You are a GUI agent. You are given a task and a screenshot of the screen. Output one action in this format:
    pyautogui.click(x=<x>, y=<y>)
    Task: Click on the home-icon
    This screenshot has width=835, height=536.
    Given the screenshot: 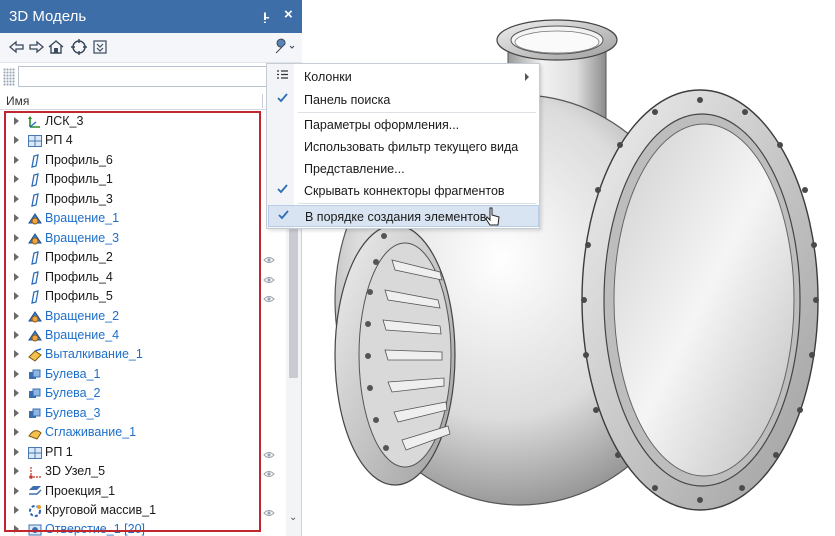 What is the action you would take?
    pyautogui.click(x=56, y=47)
    